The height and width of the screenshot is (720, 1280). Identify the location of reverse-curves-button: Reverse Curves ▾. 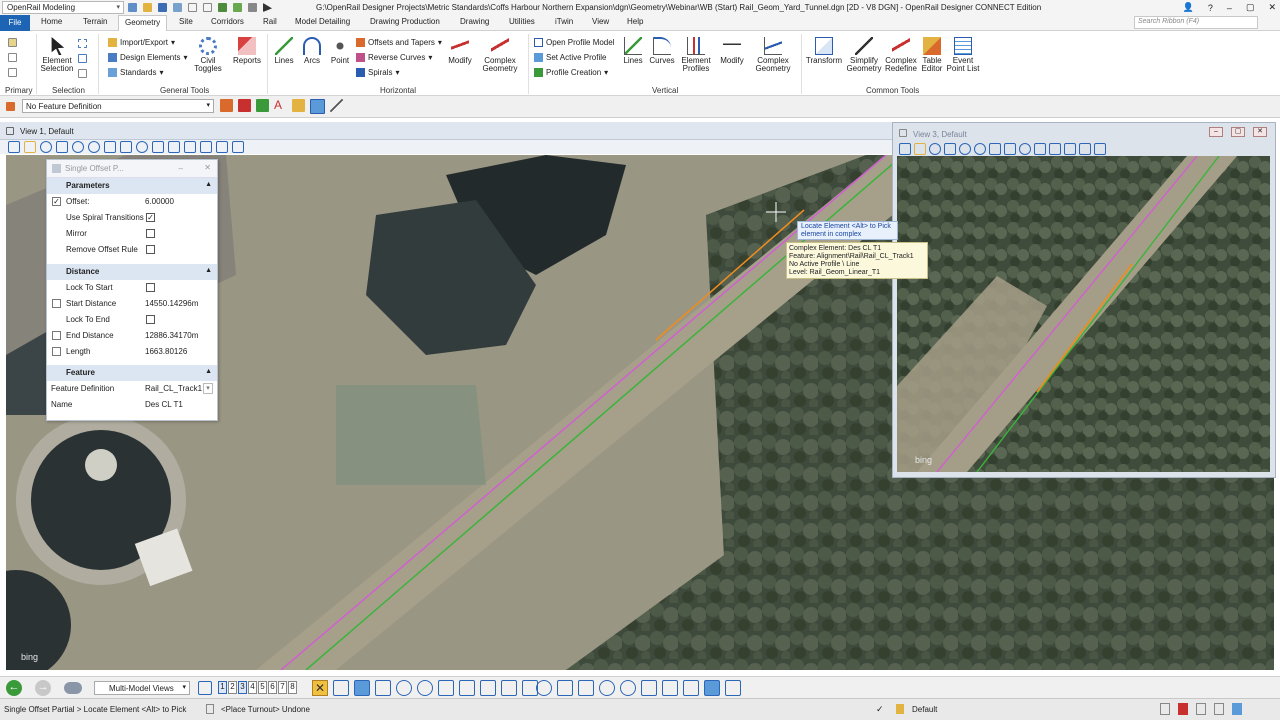
(394, 57).